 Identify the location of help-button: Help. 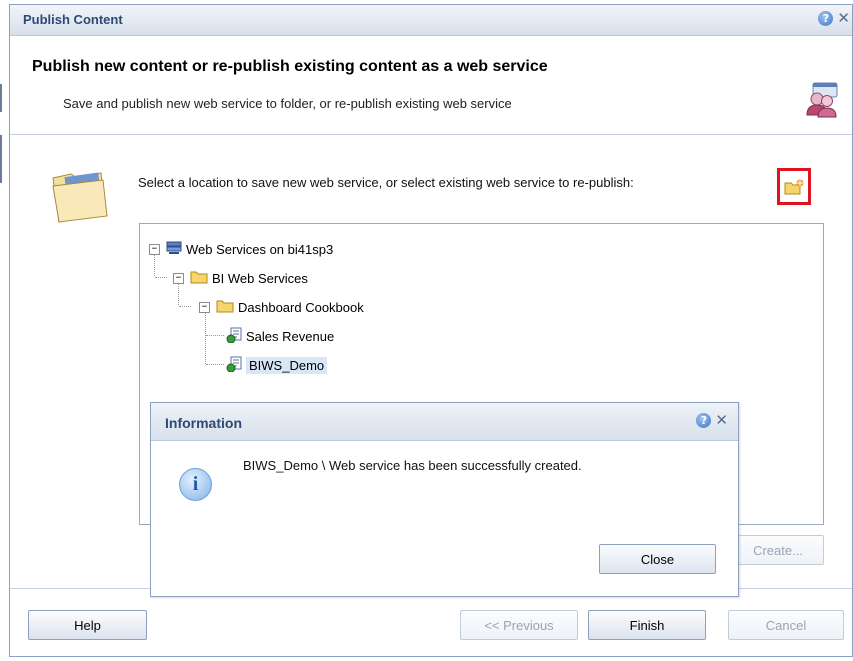
(87, 625).